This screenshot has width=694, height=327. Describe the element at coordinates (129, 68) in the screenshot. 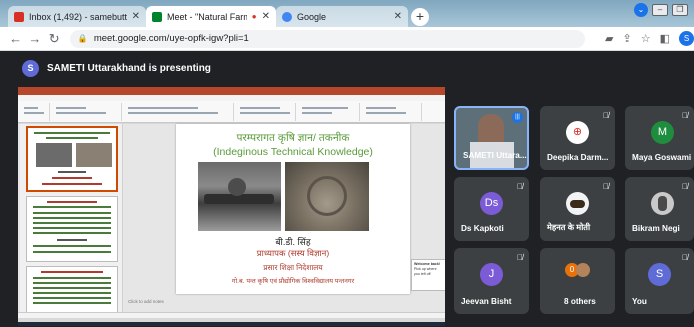

I see `presenting-text: SAMETI Uttarakhand is presenting` at that location.